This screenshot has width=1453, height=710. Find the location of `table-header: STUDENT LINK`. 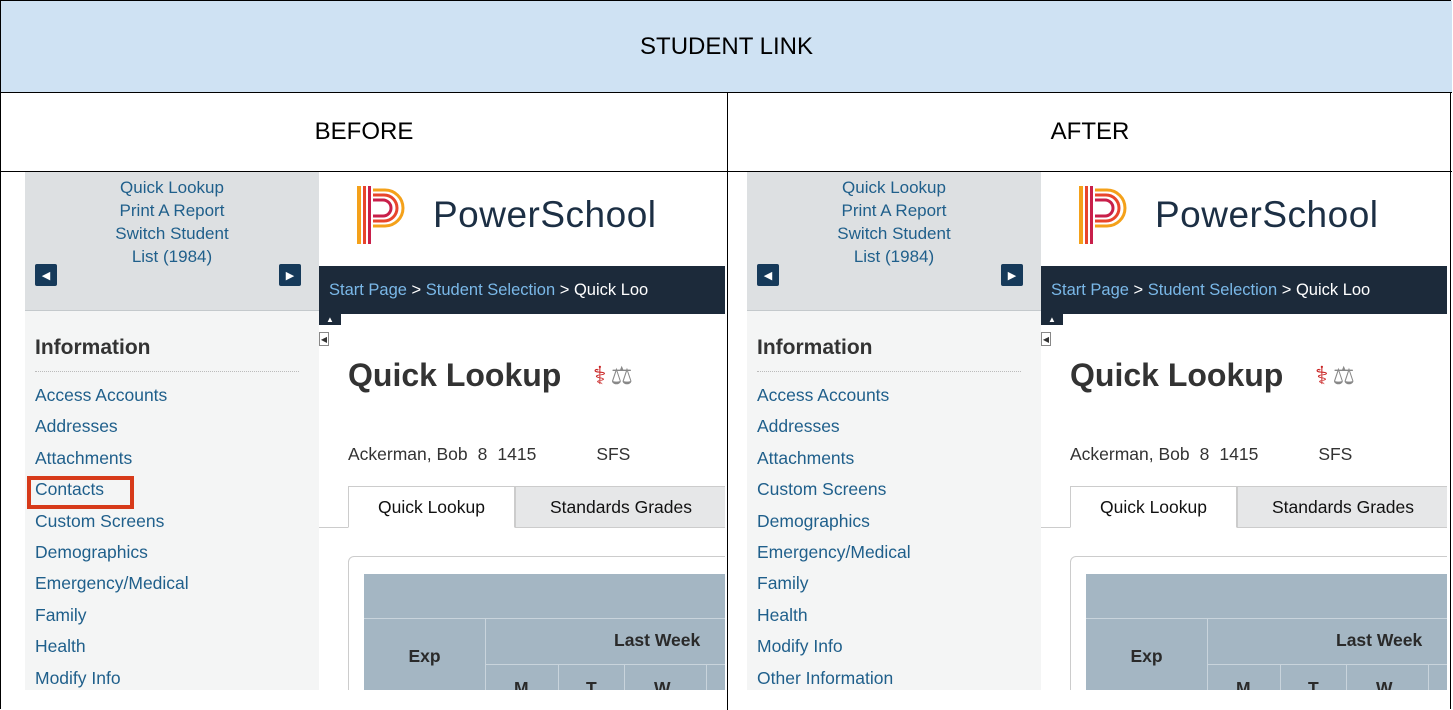

table-header: STUDENT LINK is located at coordinates (726, 47).